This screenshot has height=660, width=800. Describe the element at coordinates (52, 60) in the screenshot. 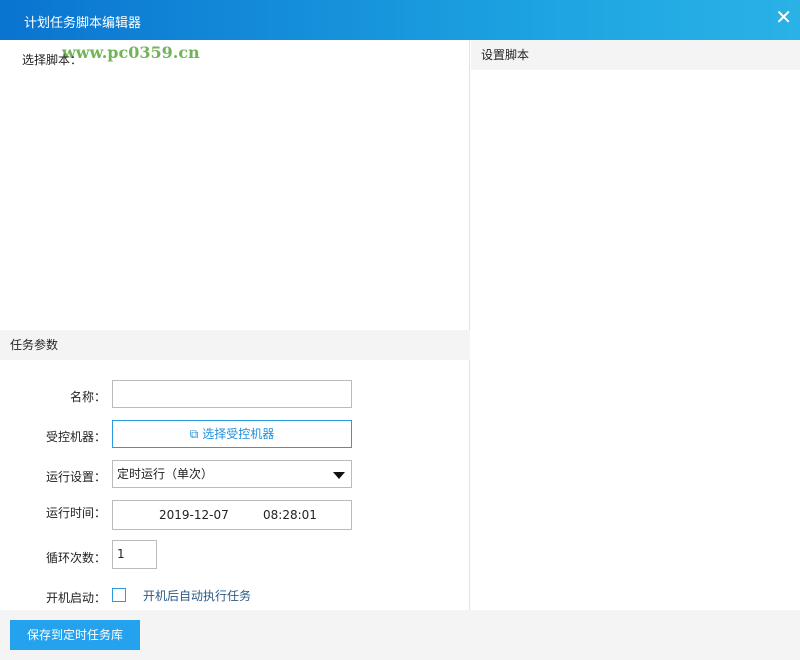

I see `select-script-label: 选择脚本：` at that location.